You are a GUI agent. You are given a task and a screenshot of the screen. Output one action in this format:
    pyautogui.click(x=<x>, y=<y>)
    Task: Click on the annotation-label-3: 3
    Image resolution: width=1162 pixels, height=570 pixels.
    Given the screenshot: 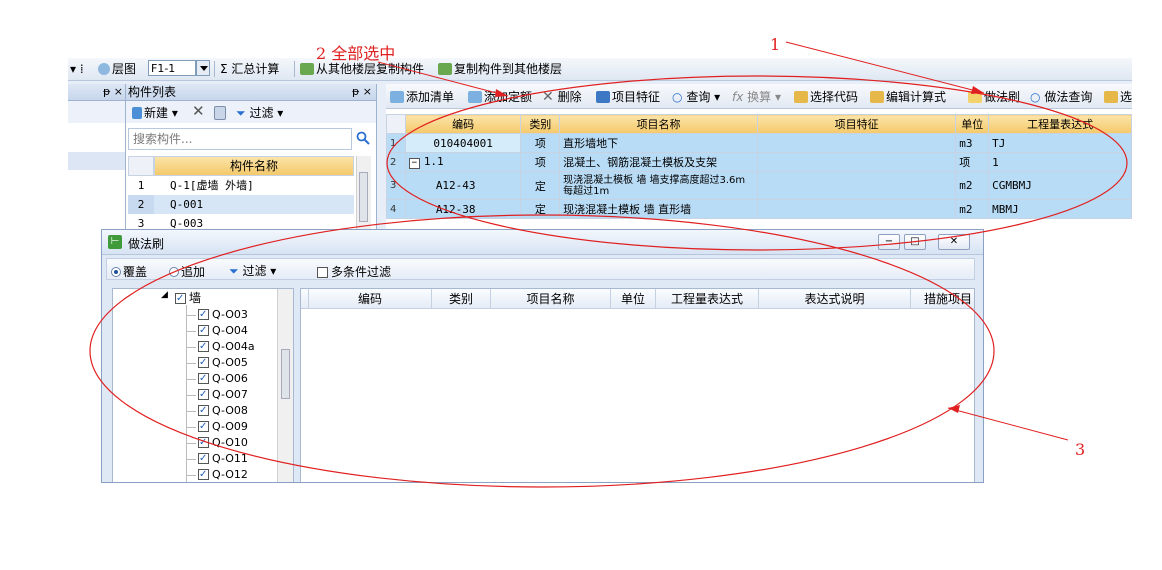 What is the action you would take?
    pyautogui.click(x=1080, y=449)
    